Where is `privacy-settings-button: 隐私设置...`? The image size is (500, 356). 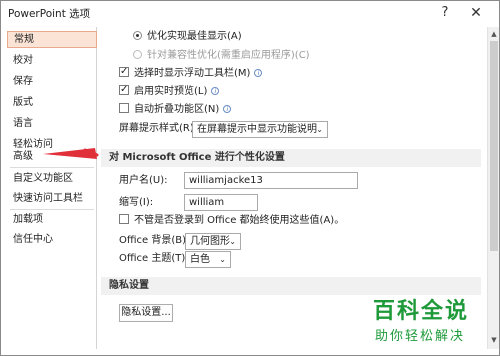 privacy-settings-button: 隐私设置... is located at coordinates (146, 313).